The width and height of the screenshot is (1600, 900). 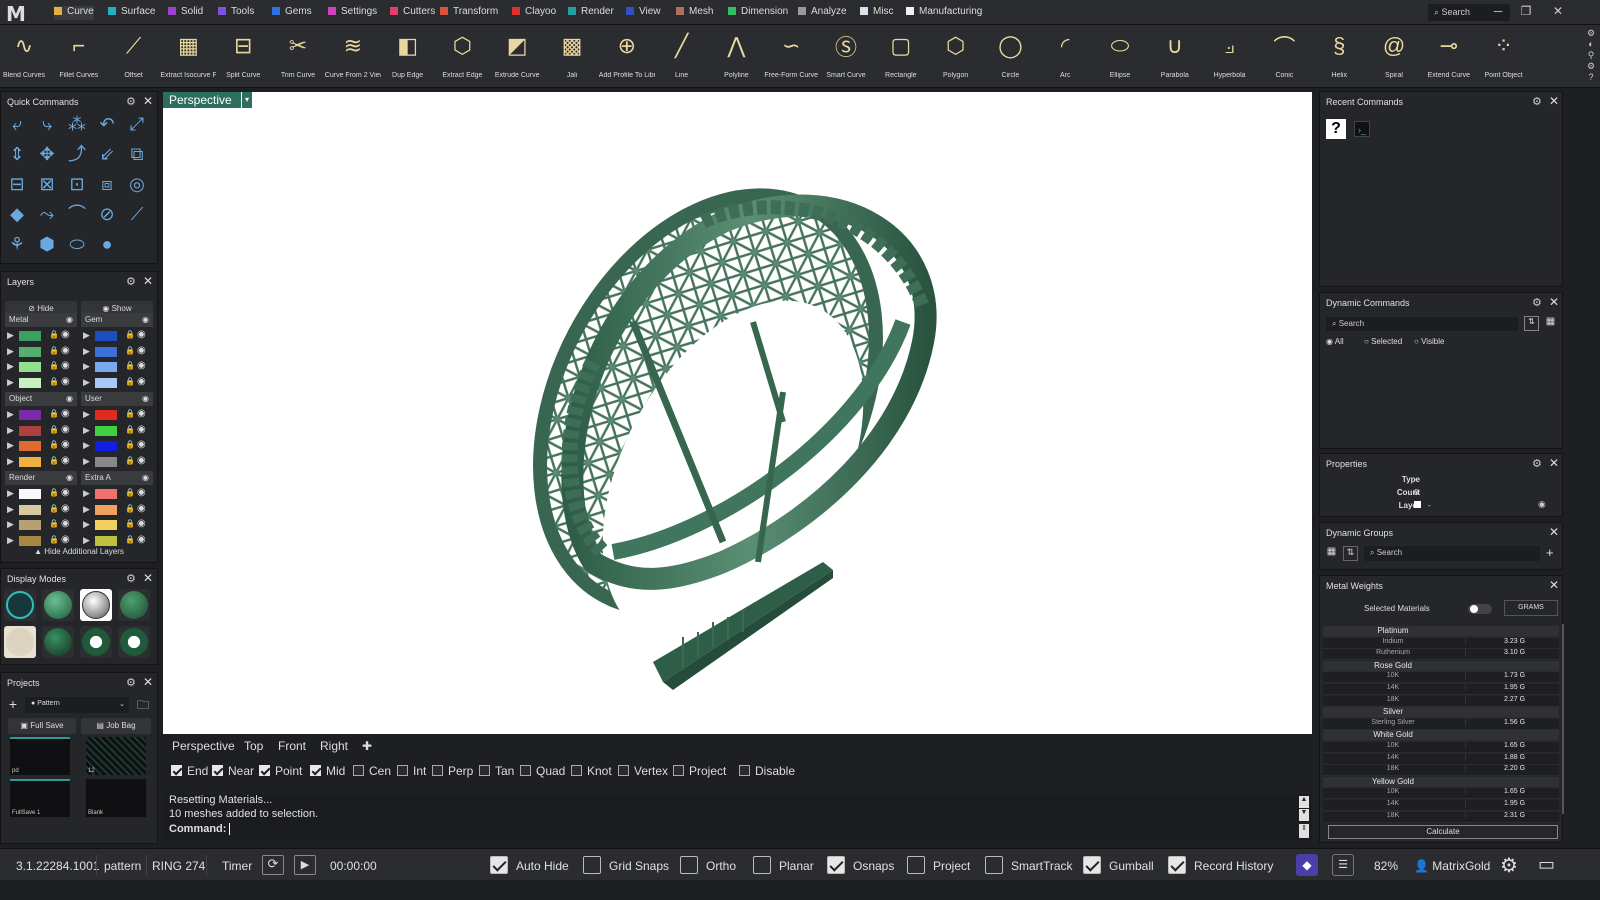 I want to click on sort-icon: ⇅, so click(x=1350, y=553).